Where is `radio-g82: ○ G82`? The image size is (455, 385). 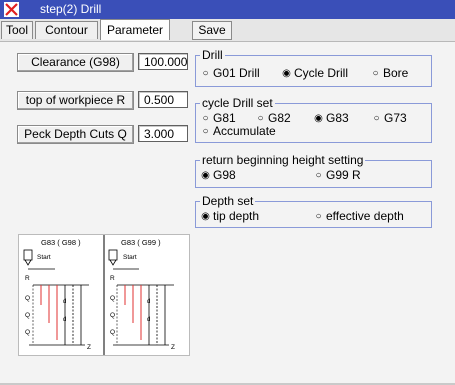
radio-g82: ○ G82 is located at coordinates (273, 118).